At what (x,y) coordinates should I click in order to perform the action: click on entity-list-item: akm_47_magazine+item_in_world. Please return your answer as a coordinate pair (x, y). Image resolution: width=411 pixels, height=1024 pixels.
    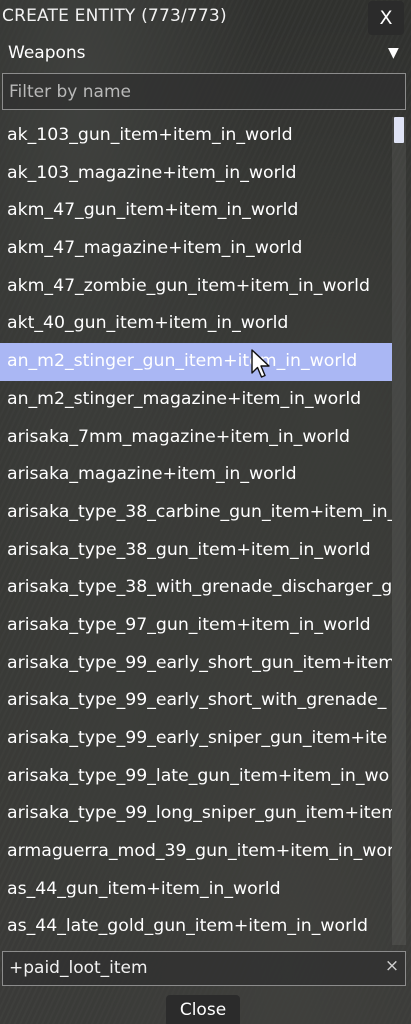
    Looking at the image, I should click on (196, 249).